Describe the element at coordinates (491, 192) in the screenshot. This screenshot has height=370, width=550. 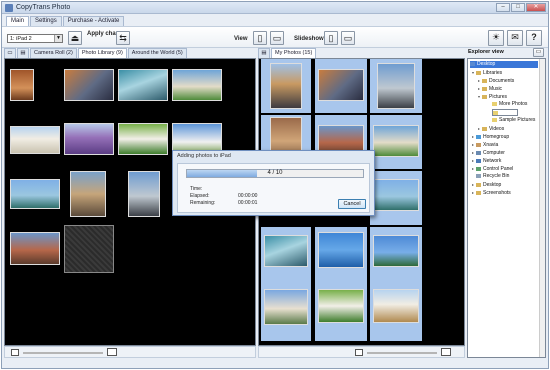
I see `tree-item-screenshots: ▸ Screenshots` at that location.